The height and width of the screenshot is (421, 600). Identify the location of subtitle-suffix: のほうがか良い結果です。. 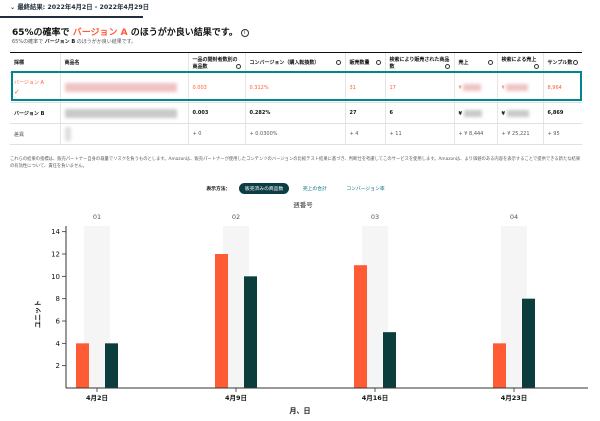
(106, 42).